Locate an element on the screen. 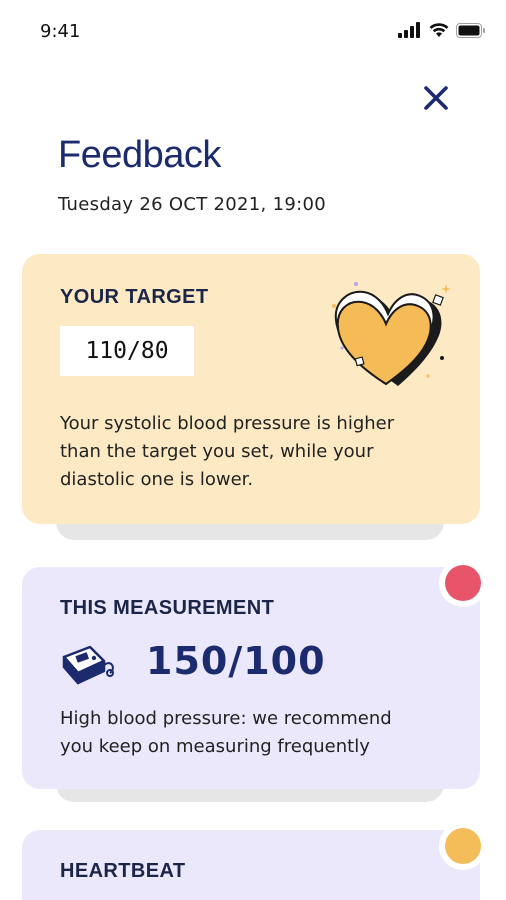 Image resolution: width=506 pixels, height=900 pixels. close-icon is located at coordinates (436, 98).